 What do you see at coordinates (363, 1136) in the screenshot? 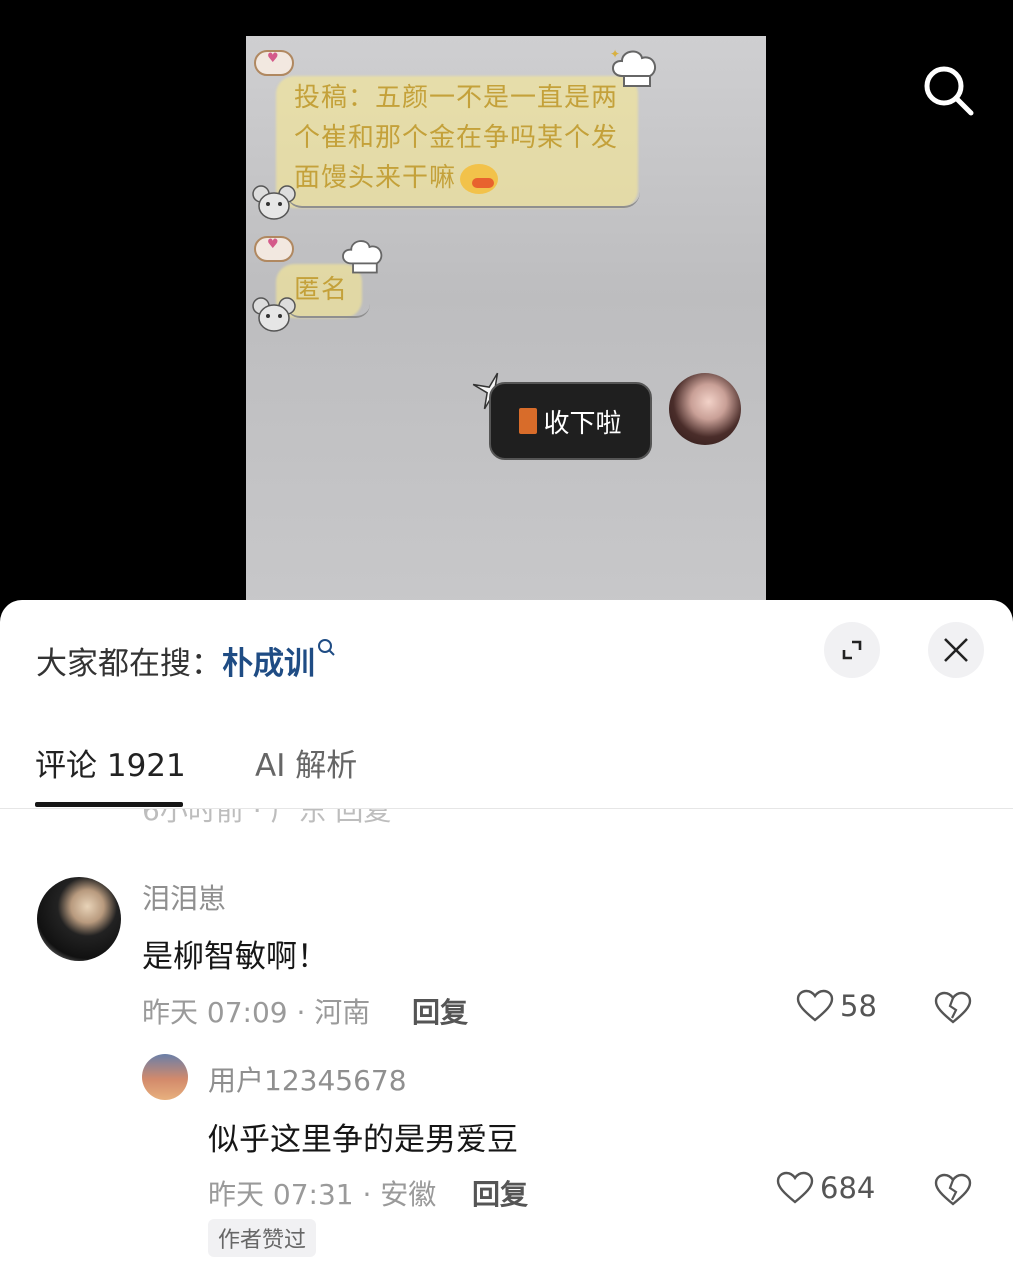
I see `reply-text: 似乎这里争的是男爱豆` at bounding box center [363, 1136].